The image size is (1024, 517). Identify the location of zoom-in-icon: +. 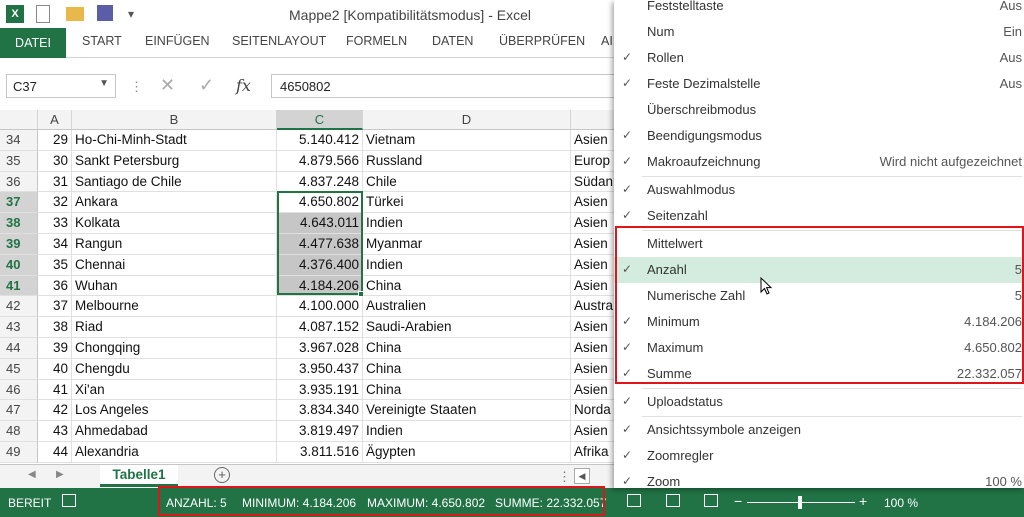
(863, 501).